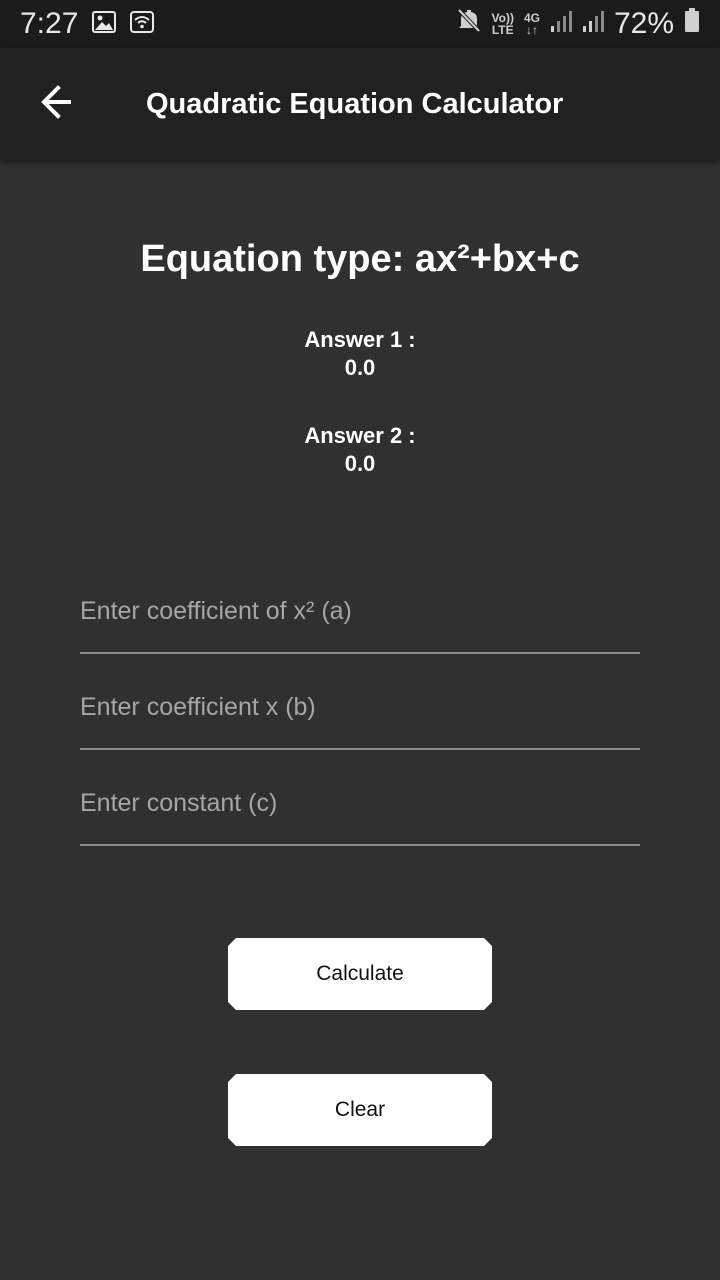 Image resolution: width=720 pixels, height=1280 pixels. I want to click on coefficient-a-field, so click(360, 606).